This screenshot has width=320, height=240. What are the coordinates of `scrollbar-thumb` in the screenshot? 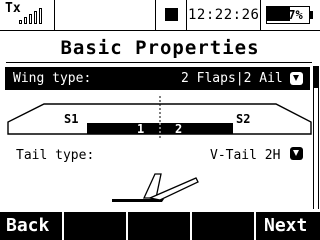 It's located at (316, 77).